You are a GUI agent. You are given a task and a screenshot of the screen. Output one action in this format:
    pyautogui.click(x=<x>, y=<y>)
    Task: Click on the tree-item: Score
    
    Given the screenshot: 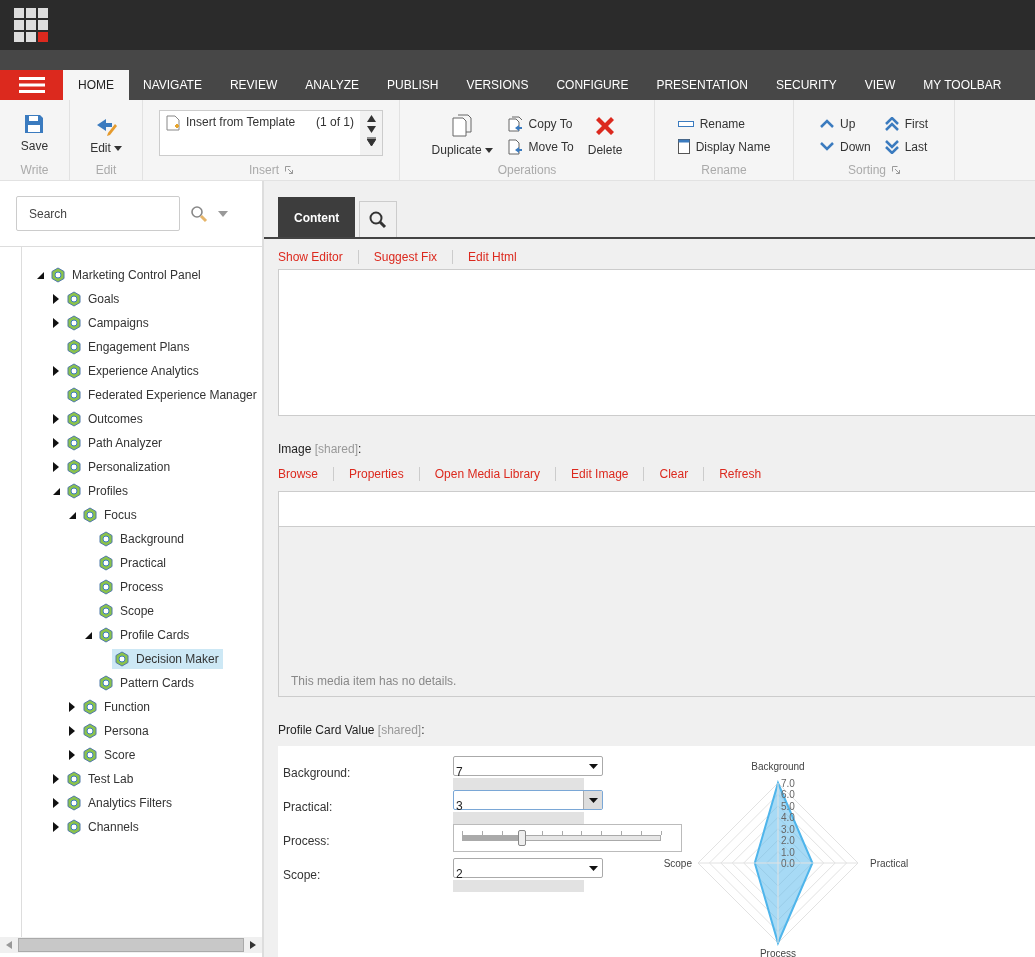 What is the action you would take?
    pyautogui.click(x=110, y=755)
    